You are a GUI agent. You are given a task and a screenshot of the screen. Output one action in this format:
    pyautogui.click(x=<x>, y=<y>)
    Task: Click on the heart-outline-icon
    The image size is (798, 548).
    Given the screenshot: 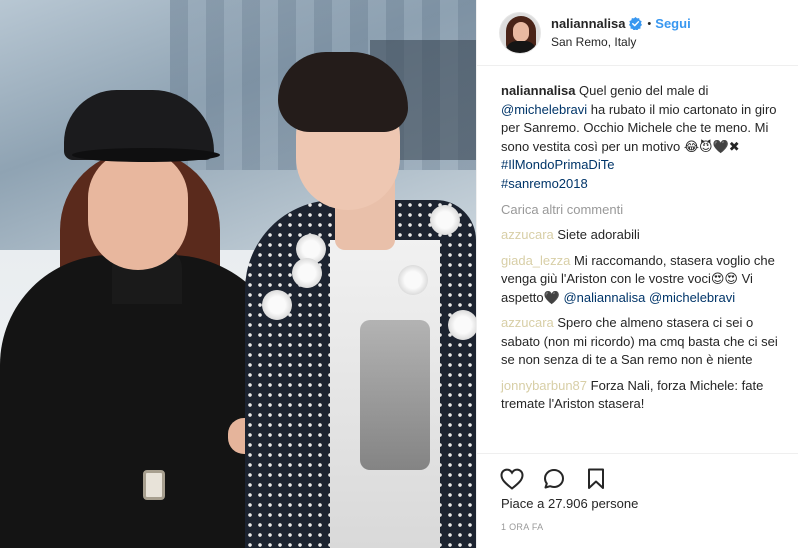 What is the action you would take?
    pyautogui.click(x=512, y=479)
    